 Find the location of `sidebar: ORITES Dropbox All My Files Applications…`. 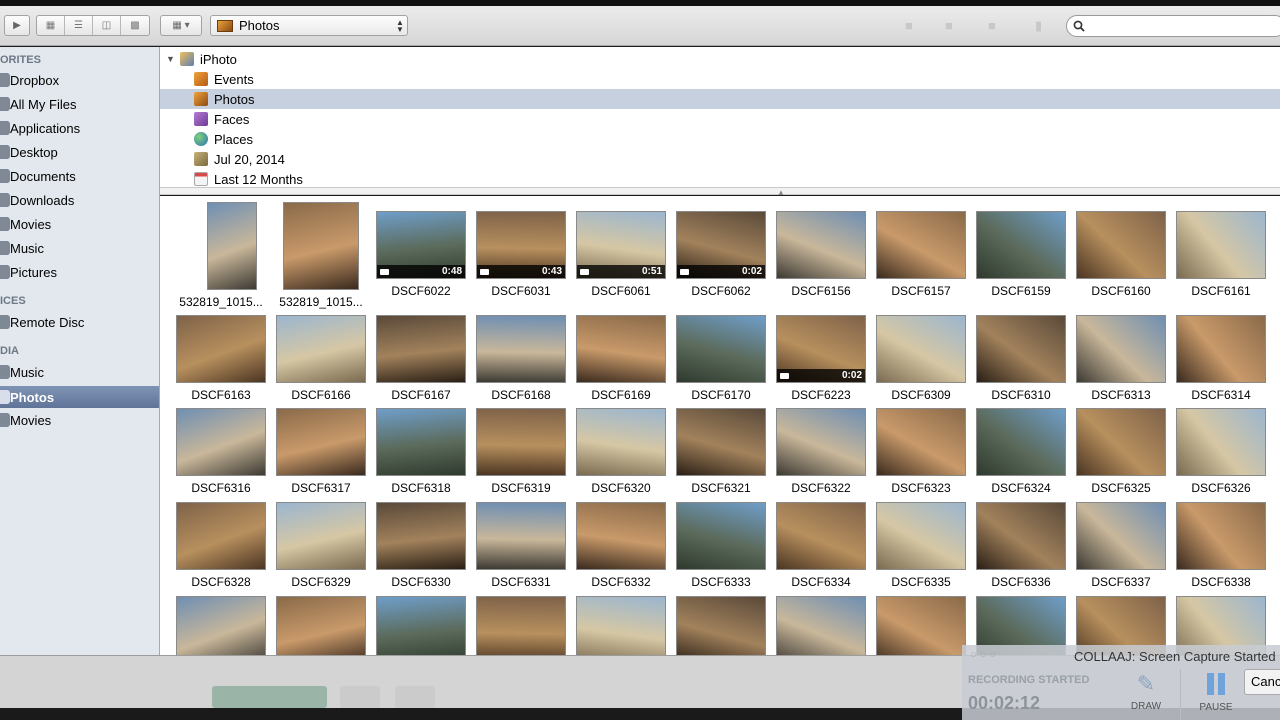

sidebar: ORITES Dropbox All My Files Applications… is located at coordinates (80, 351).